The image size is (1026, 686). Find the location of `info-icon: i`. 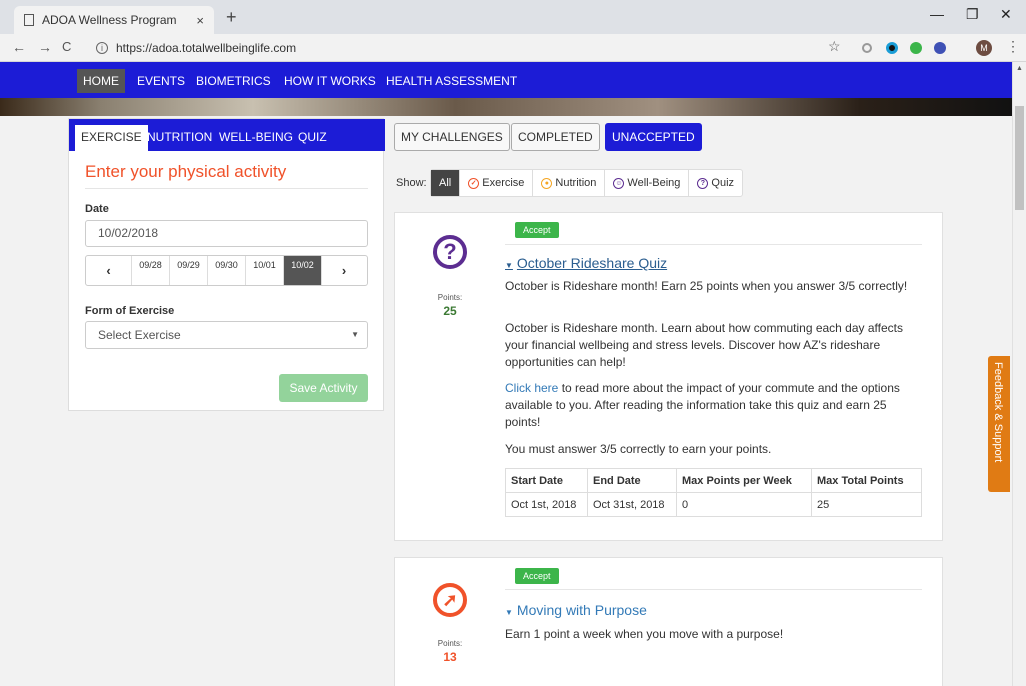

info-icon: i is located at coordinates (102, 48).